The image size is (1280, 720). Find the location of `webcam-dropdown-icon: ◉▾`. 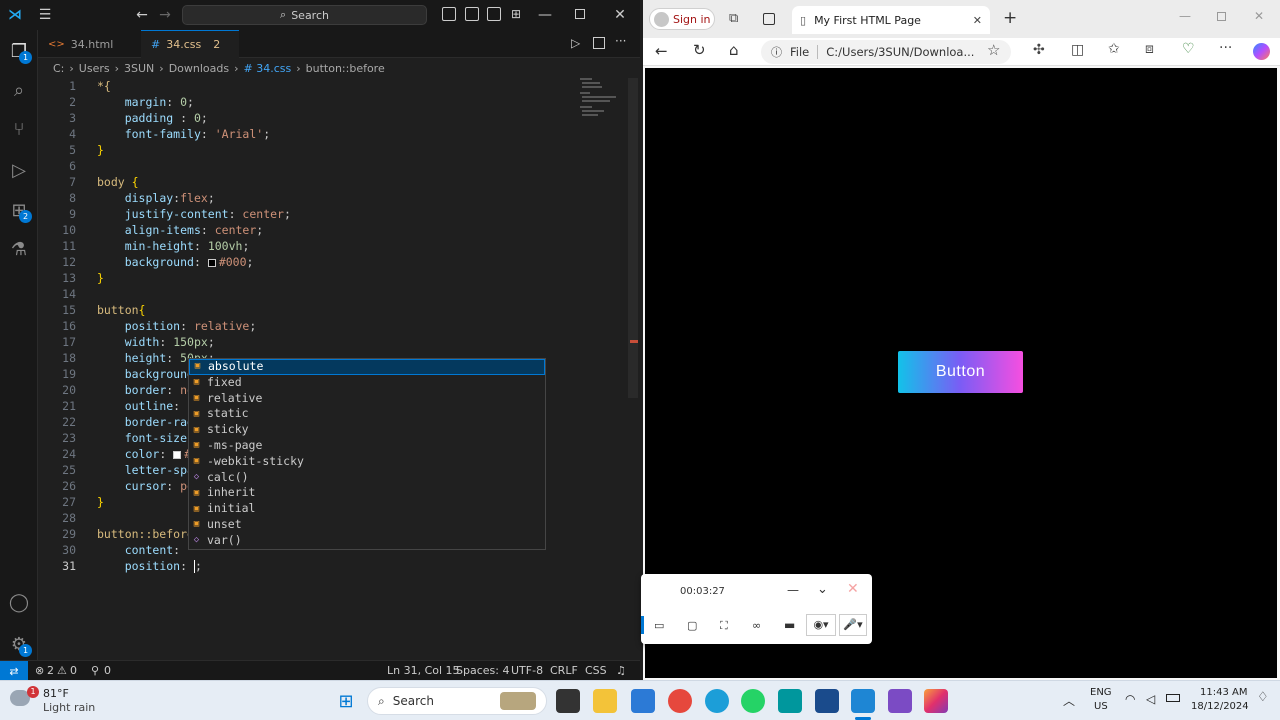

webcam-dropdown-icon: ◉▾ is located at coordinates (821, 625).